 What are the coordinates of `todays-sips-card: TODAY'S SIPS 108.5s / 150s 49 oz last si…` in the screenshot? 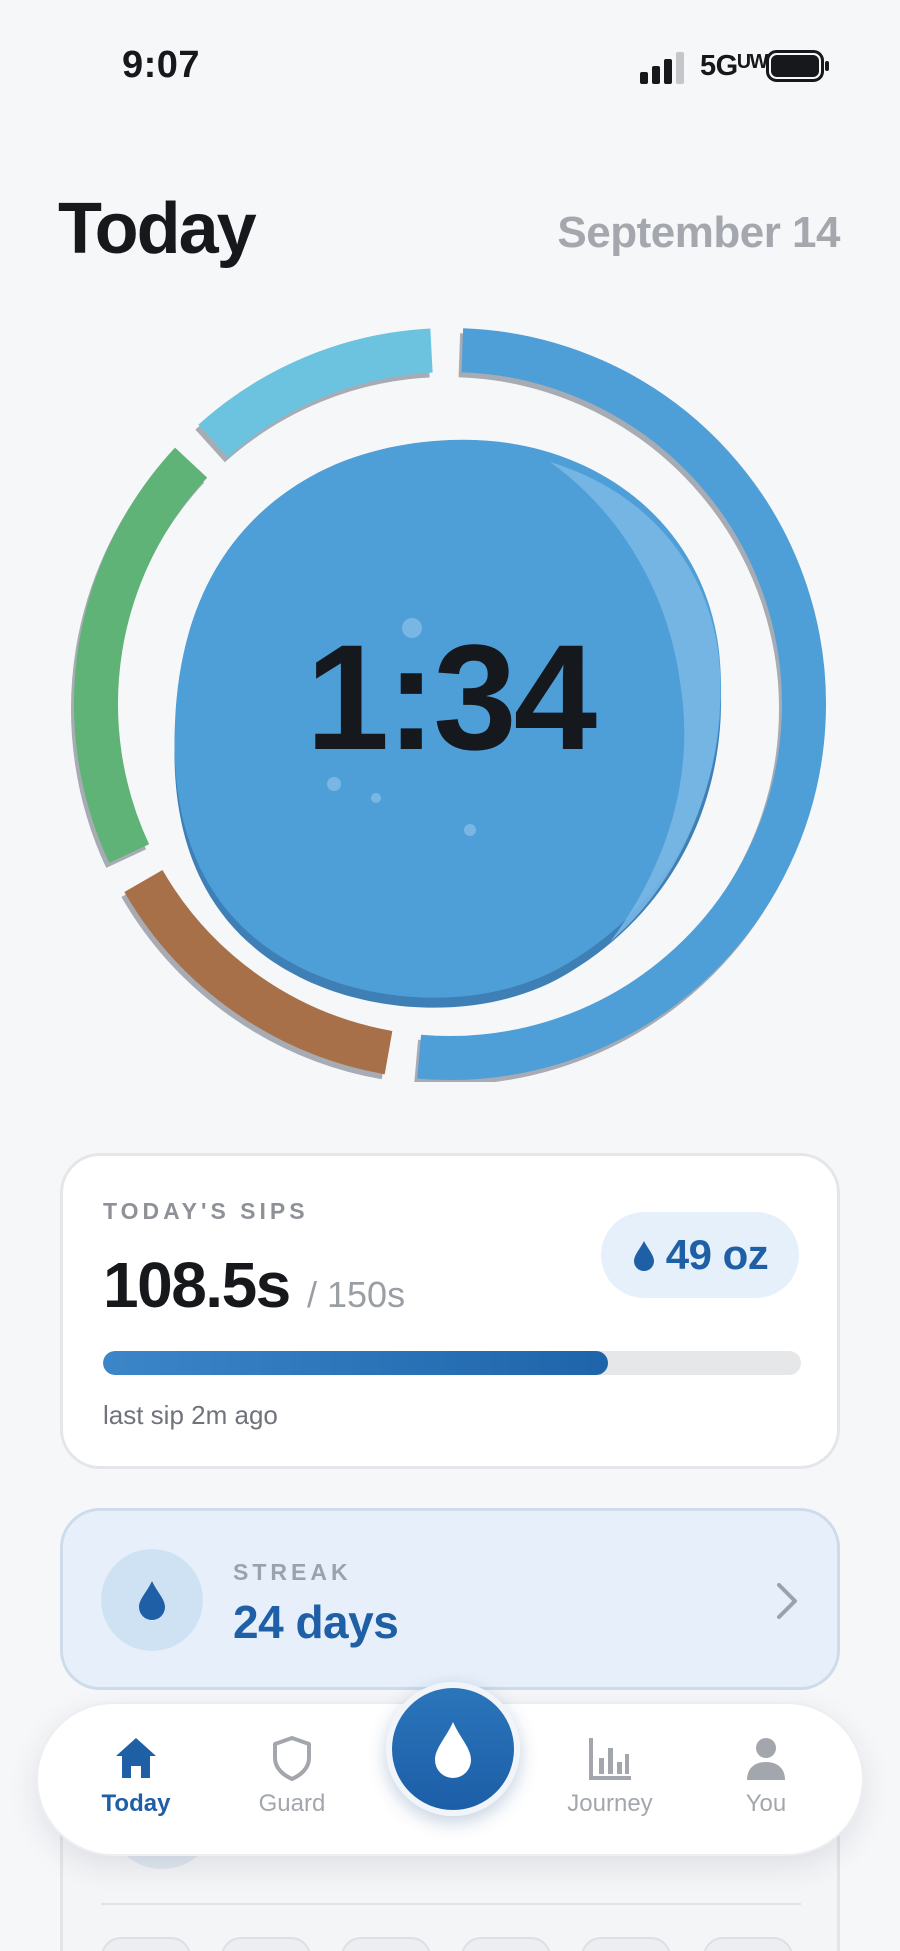 It's located at (450, 1311).